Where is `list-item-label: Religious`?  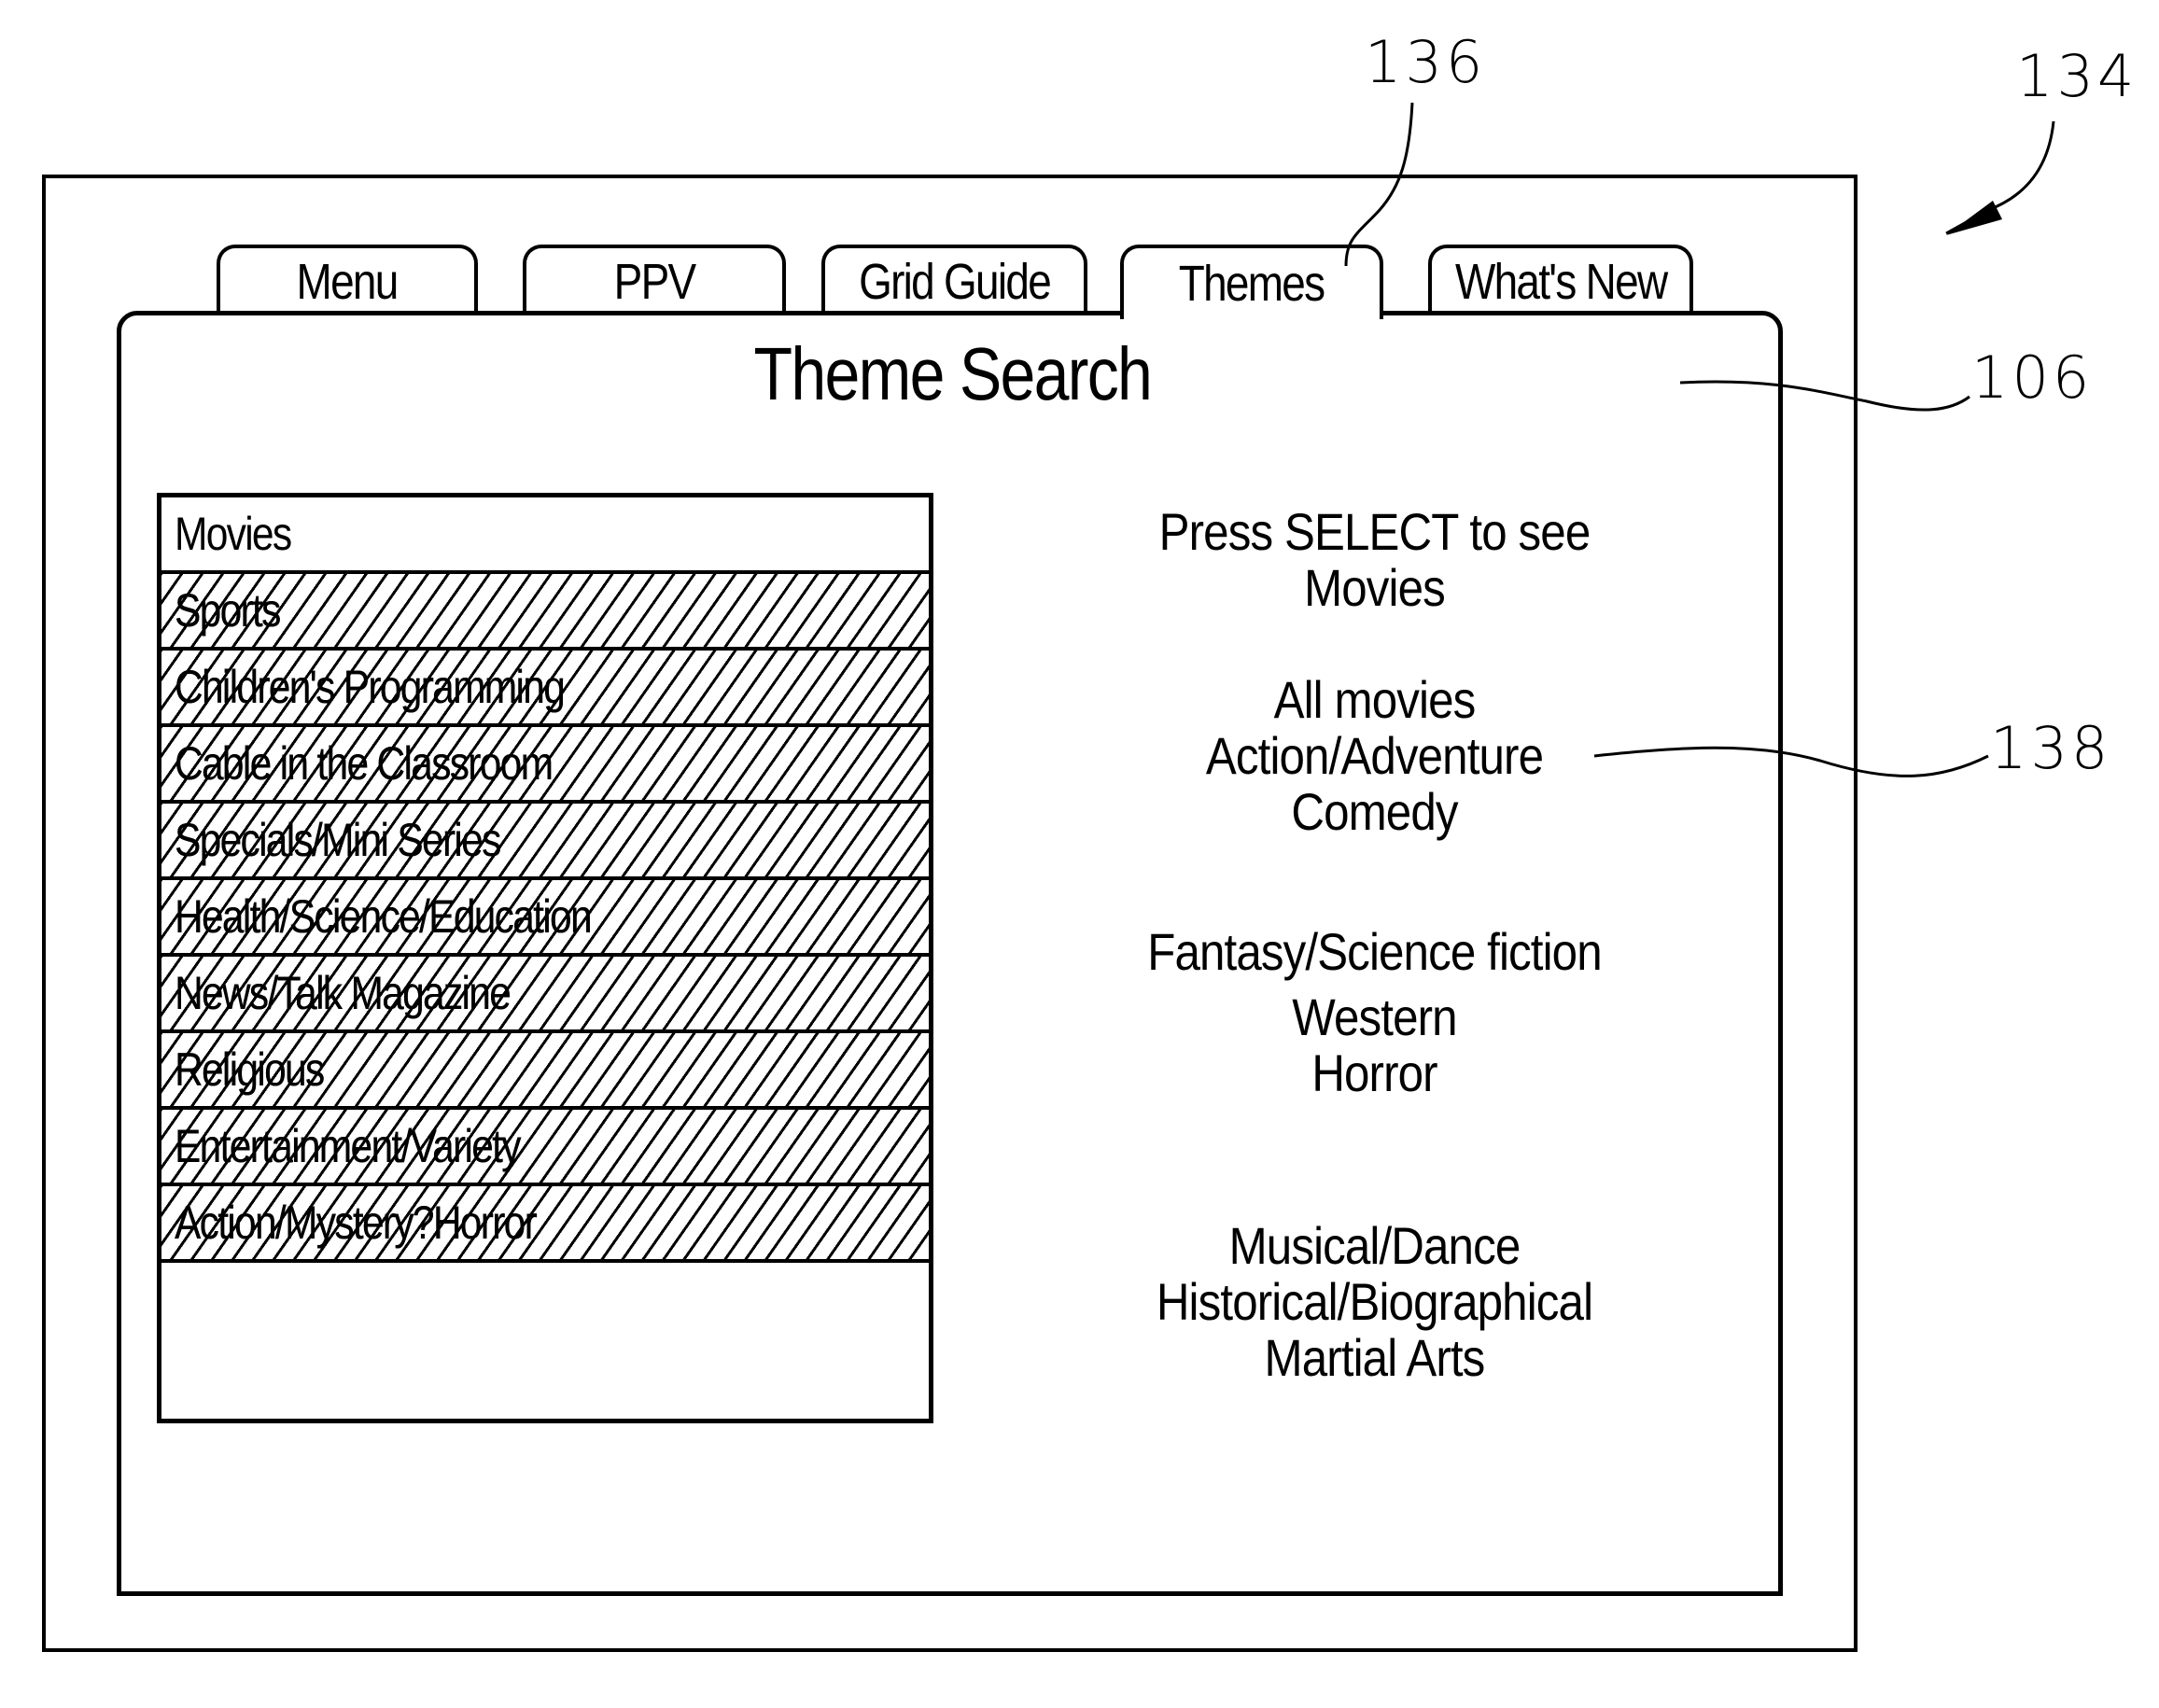 list-item-label: Religious is located at coordinates (250, 1069).